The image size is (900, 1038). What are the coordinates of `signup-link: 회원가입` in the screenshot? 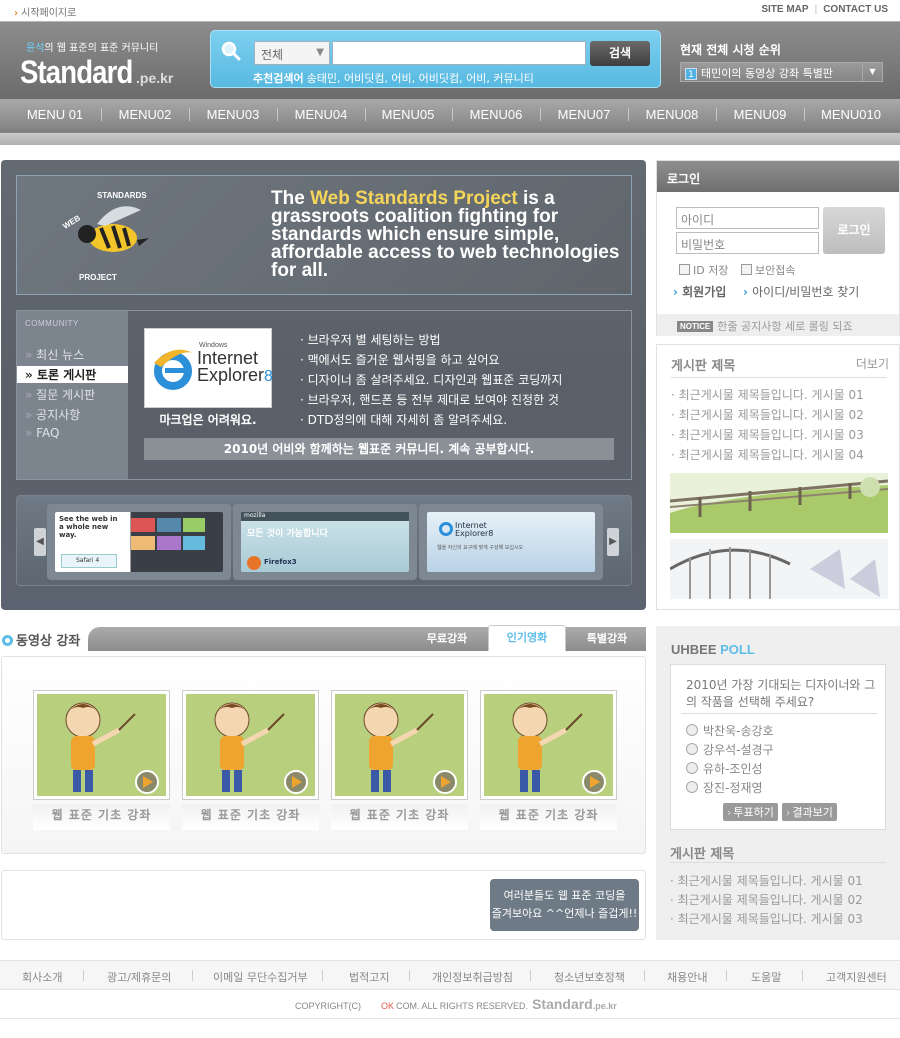 It's located at (699, 291).